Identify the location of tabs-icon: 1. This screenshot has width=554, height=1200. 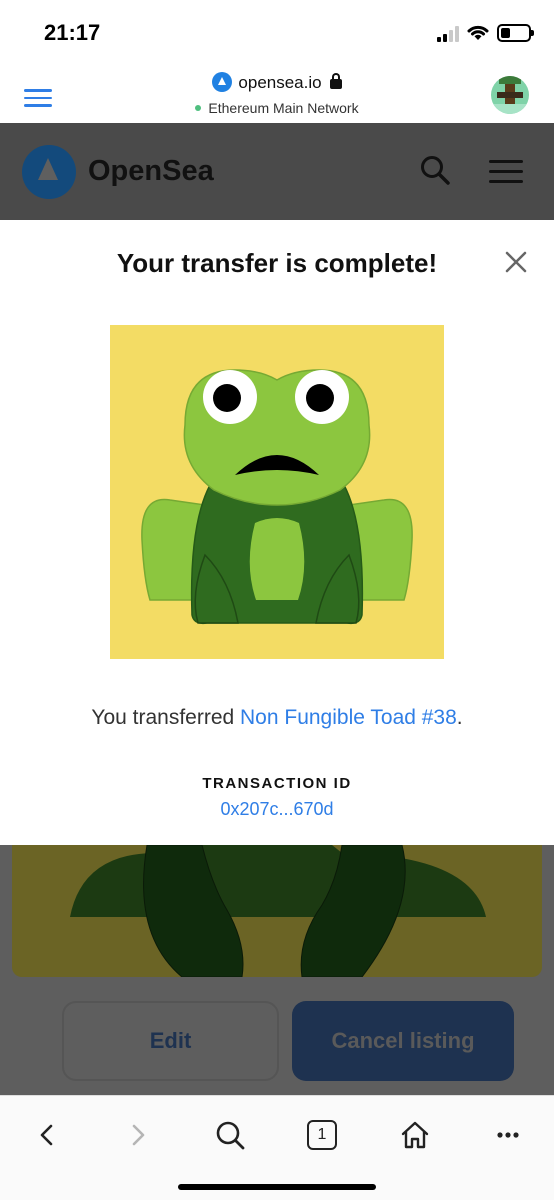
(322, 1135).